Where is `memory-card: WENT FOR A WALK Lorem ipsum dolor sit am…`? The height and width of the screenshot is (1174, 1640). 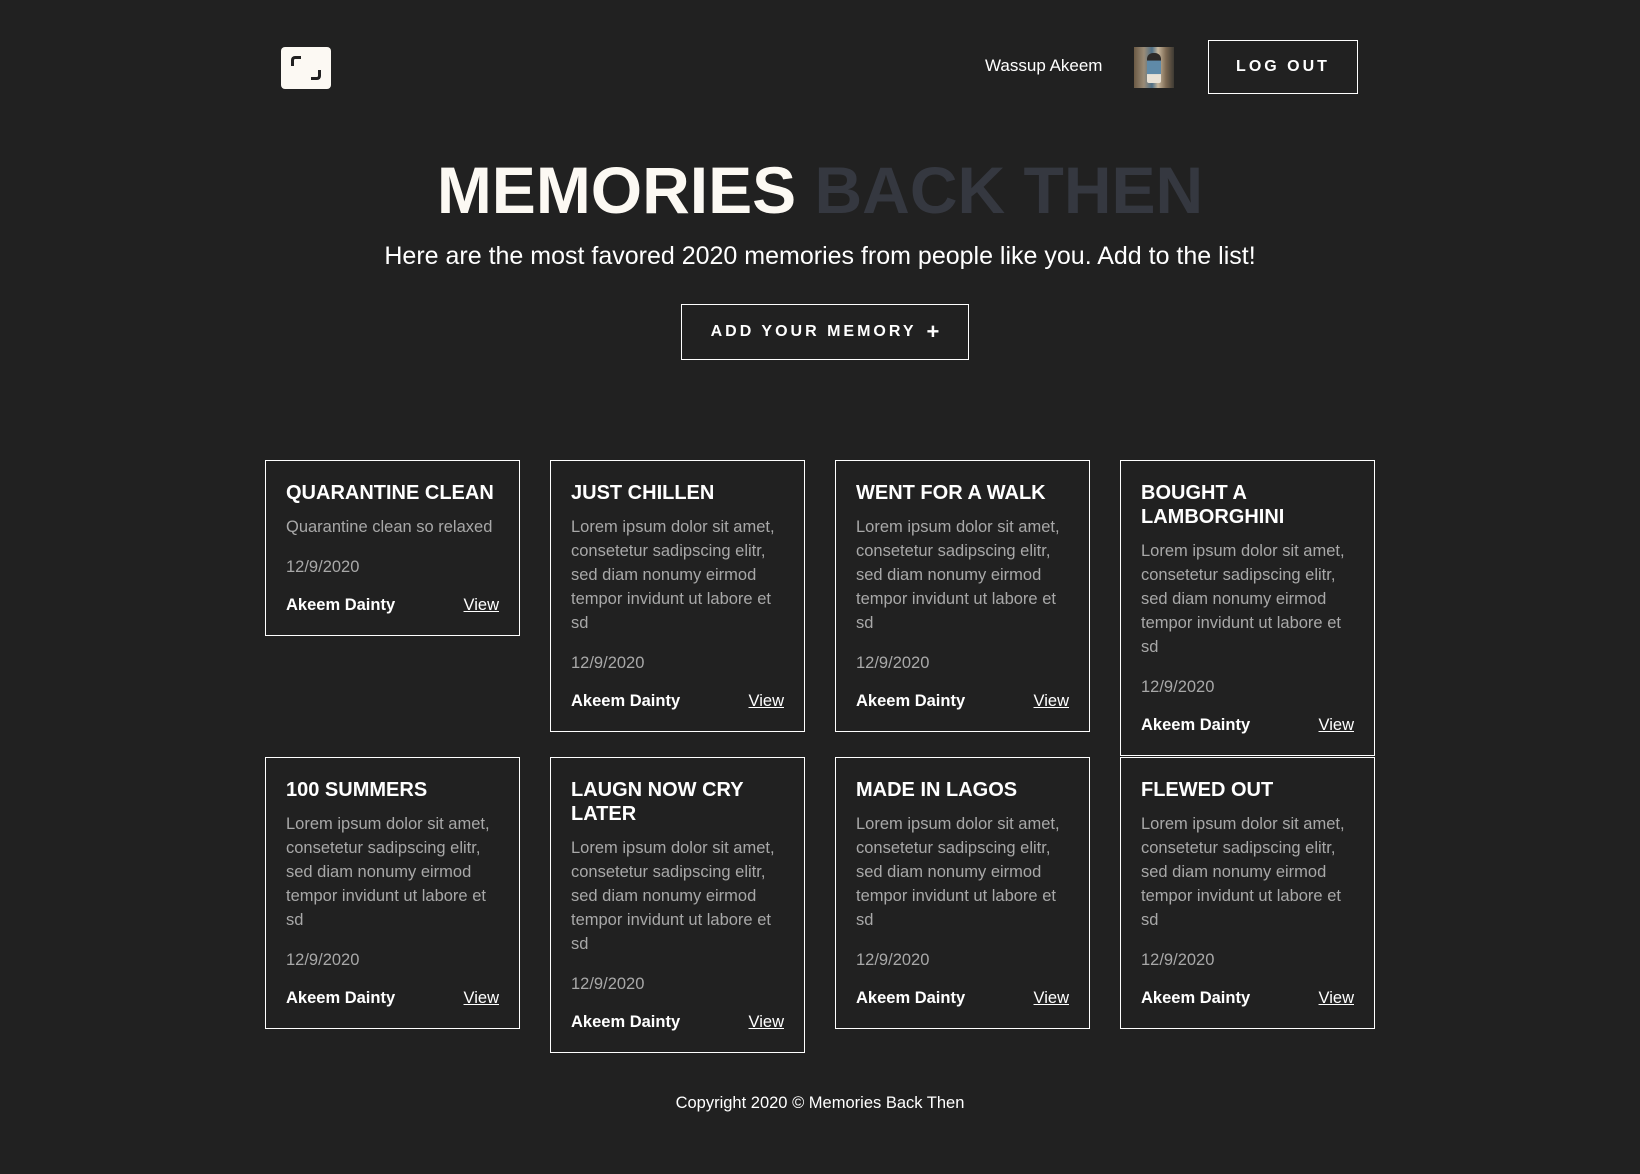 memory-card: WENT FOR A WALK Lorem ipsum dolor sit am… is located at coordinates (962, 596).